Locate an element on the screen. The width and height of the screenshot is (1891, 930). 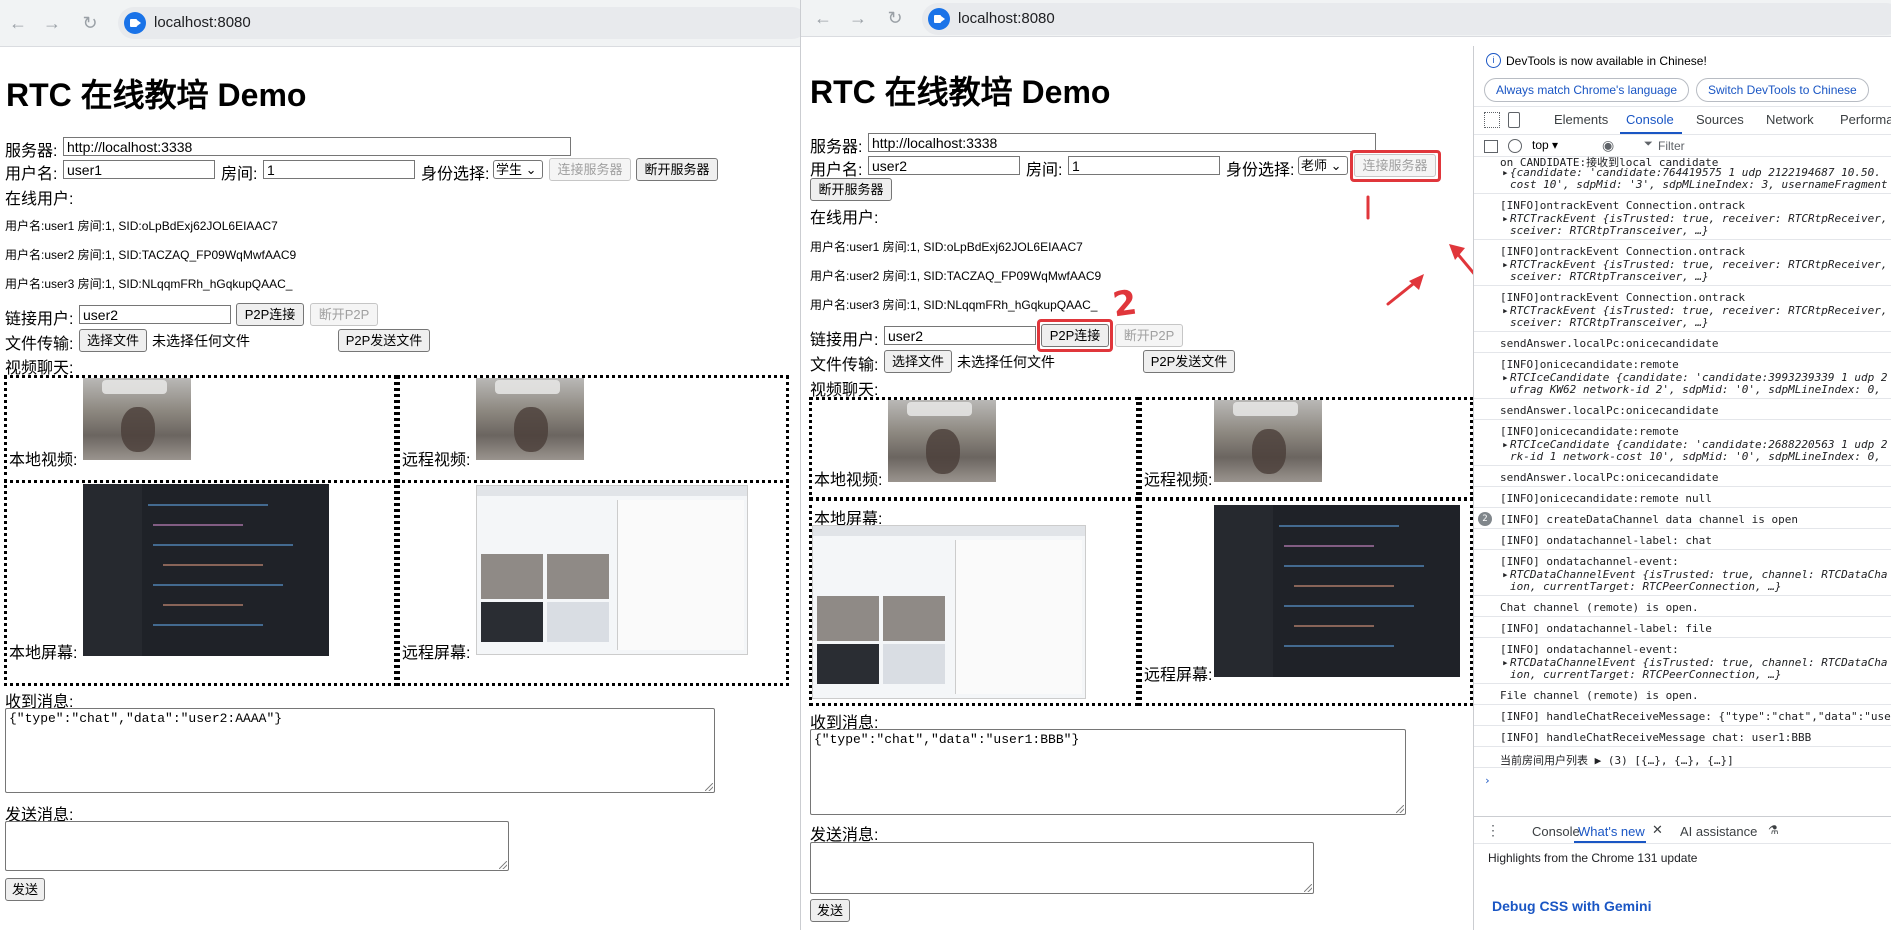
tab-performance: Performa is located at coordinates (1865, 119).